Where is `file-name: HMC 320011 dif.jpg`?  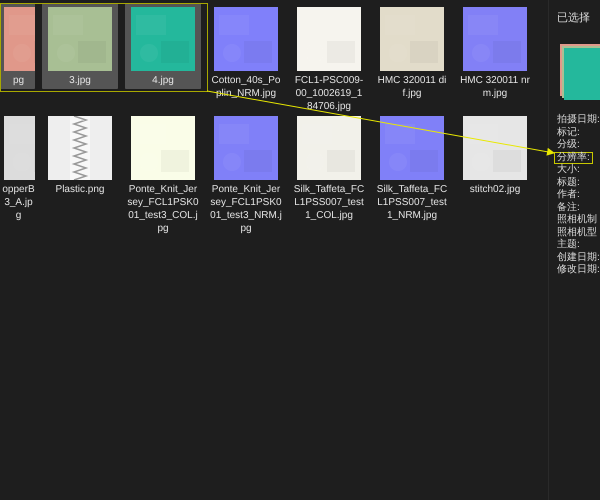 file-name: HMC 320011 dif.jpg is located at coordinates (412, 87).